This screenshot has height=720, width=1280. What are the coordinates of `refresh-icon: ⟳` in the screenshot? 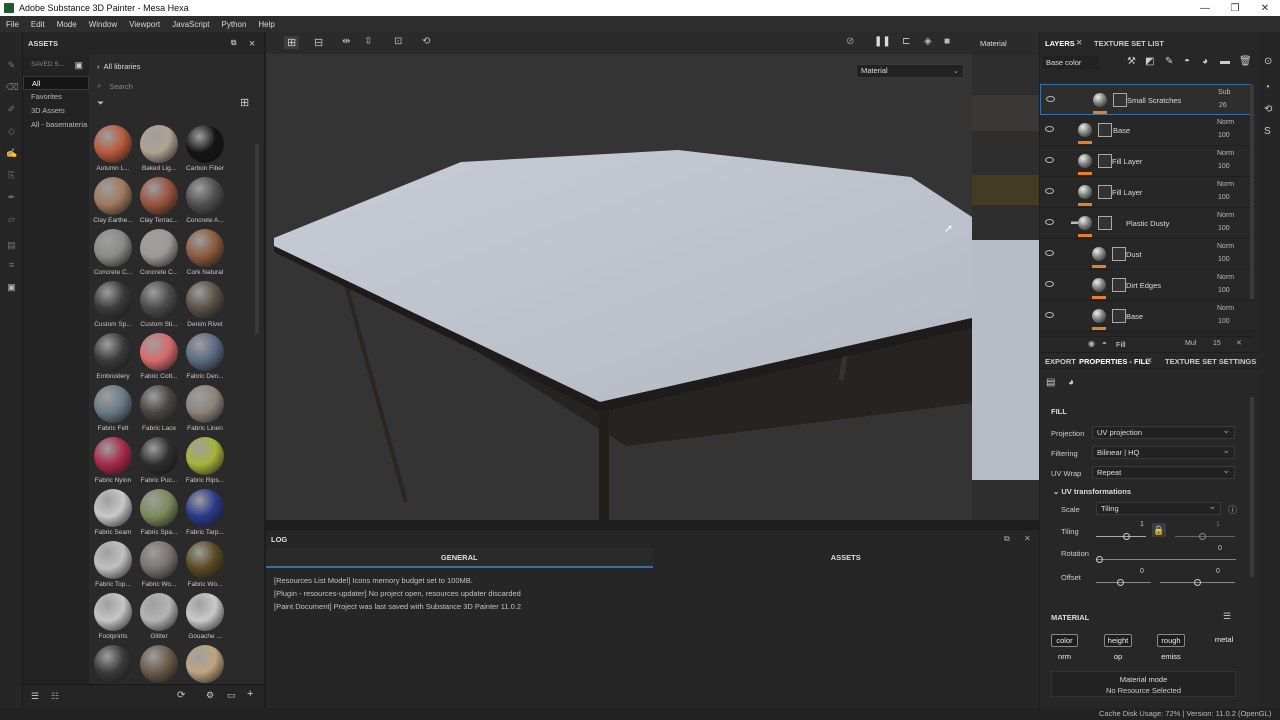 It's located at (181, 695).